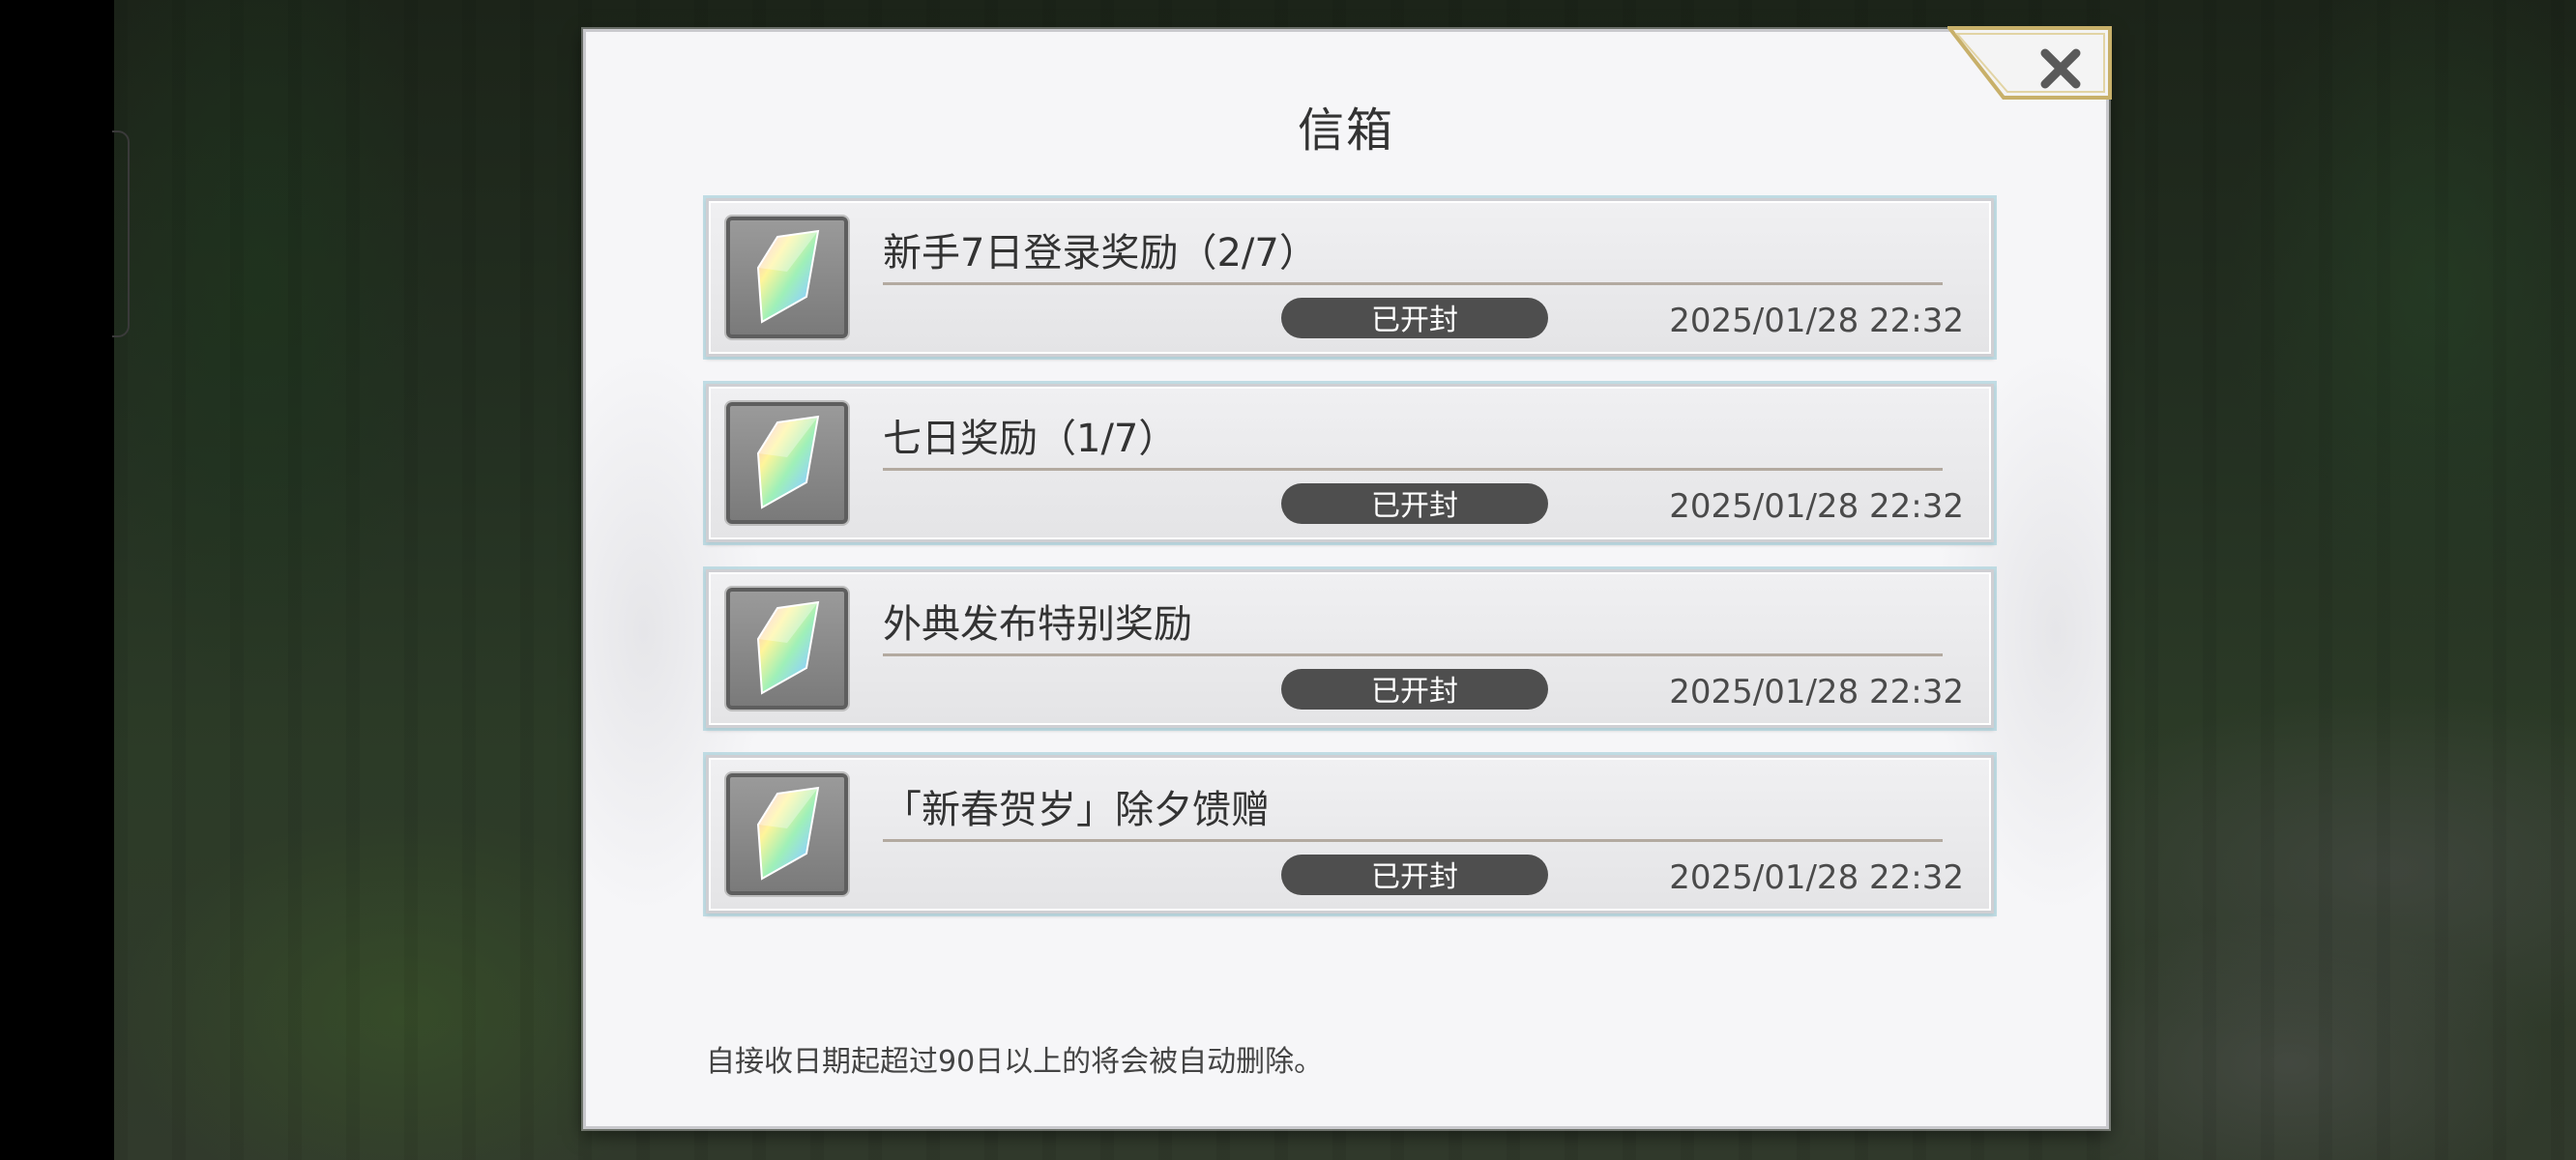 The width and height of the screenshot is (2576, 1160). What do you see at coordinates (1015, 1062) in the screenshot?
I see `auto-delete-note: 自接收日期起超过90日以上的将会被自动删除。` at bounding box center [1015, 1062].